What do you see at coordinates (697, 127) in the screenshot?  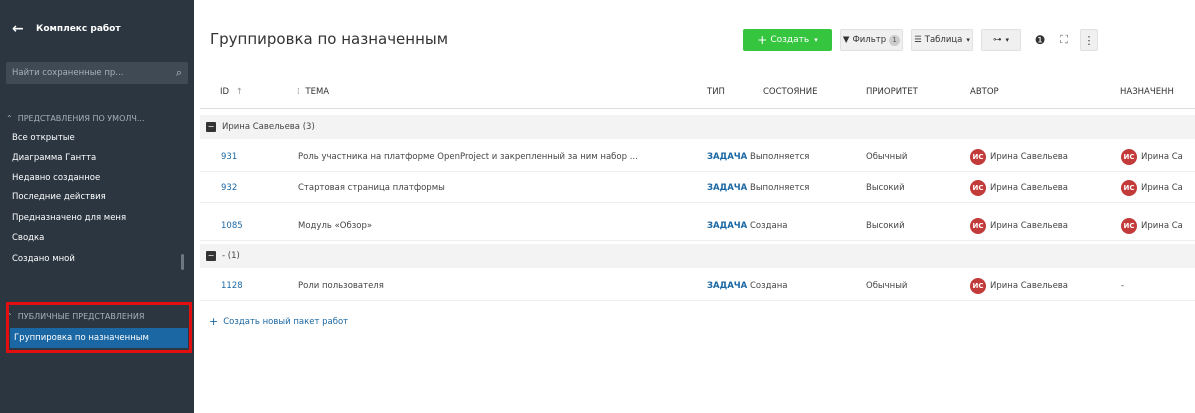 I see `group-row: − Ирина Савельева (3)` at bounding box center [697, 127].